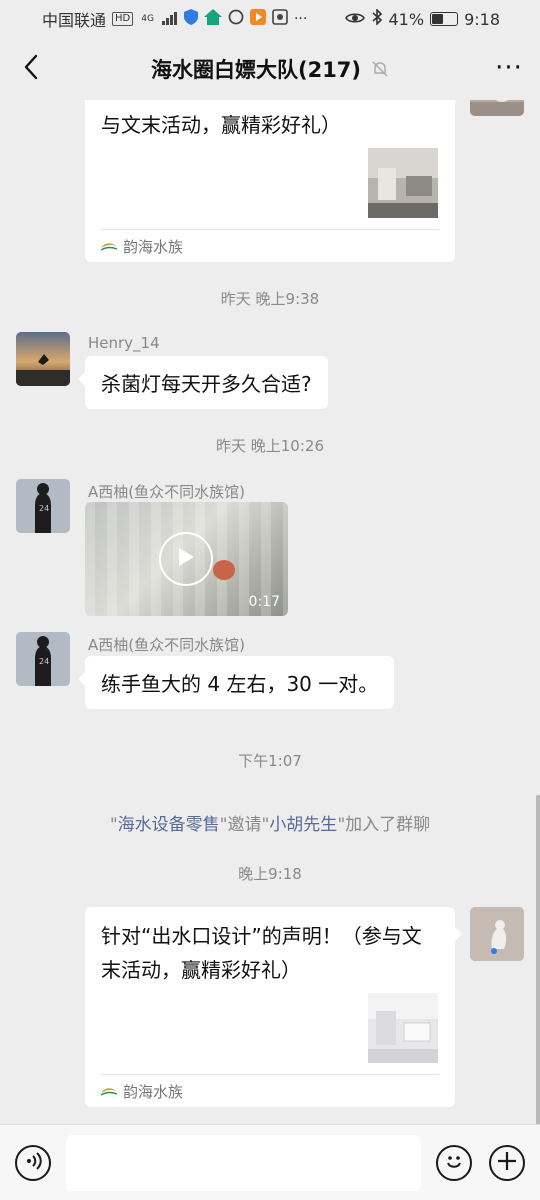  Describe the element at coordinates (169, 19) in the screenshot. I see `signal-icon` at that location.